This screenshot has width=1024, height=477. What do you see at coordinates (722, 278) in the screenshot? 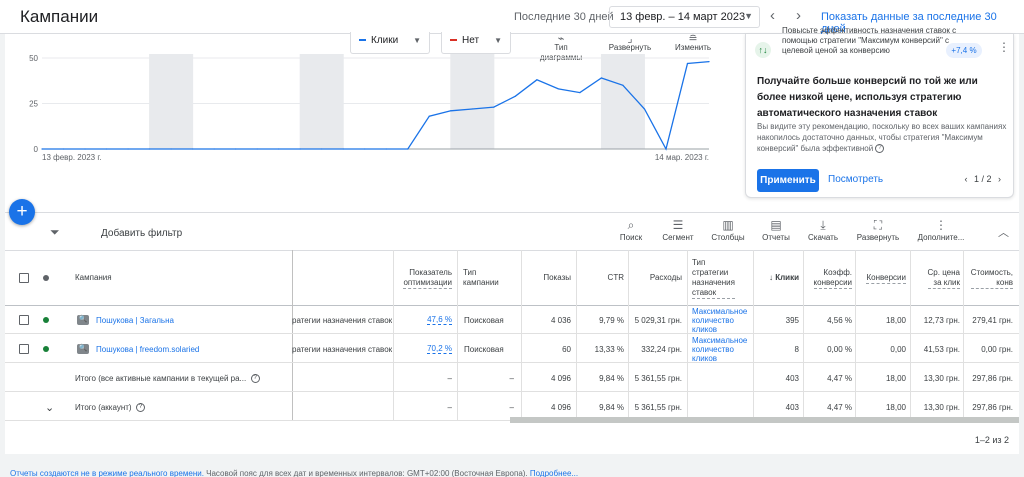
I see `col-bid-strategy: Тип стратегии назначения ставок` at bounding box center [722, 278].